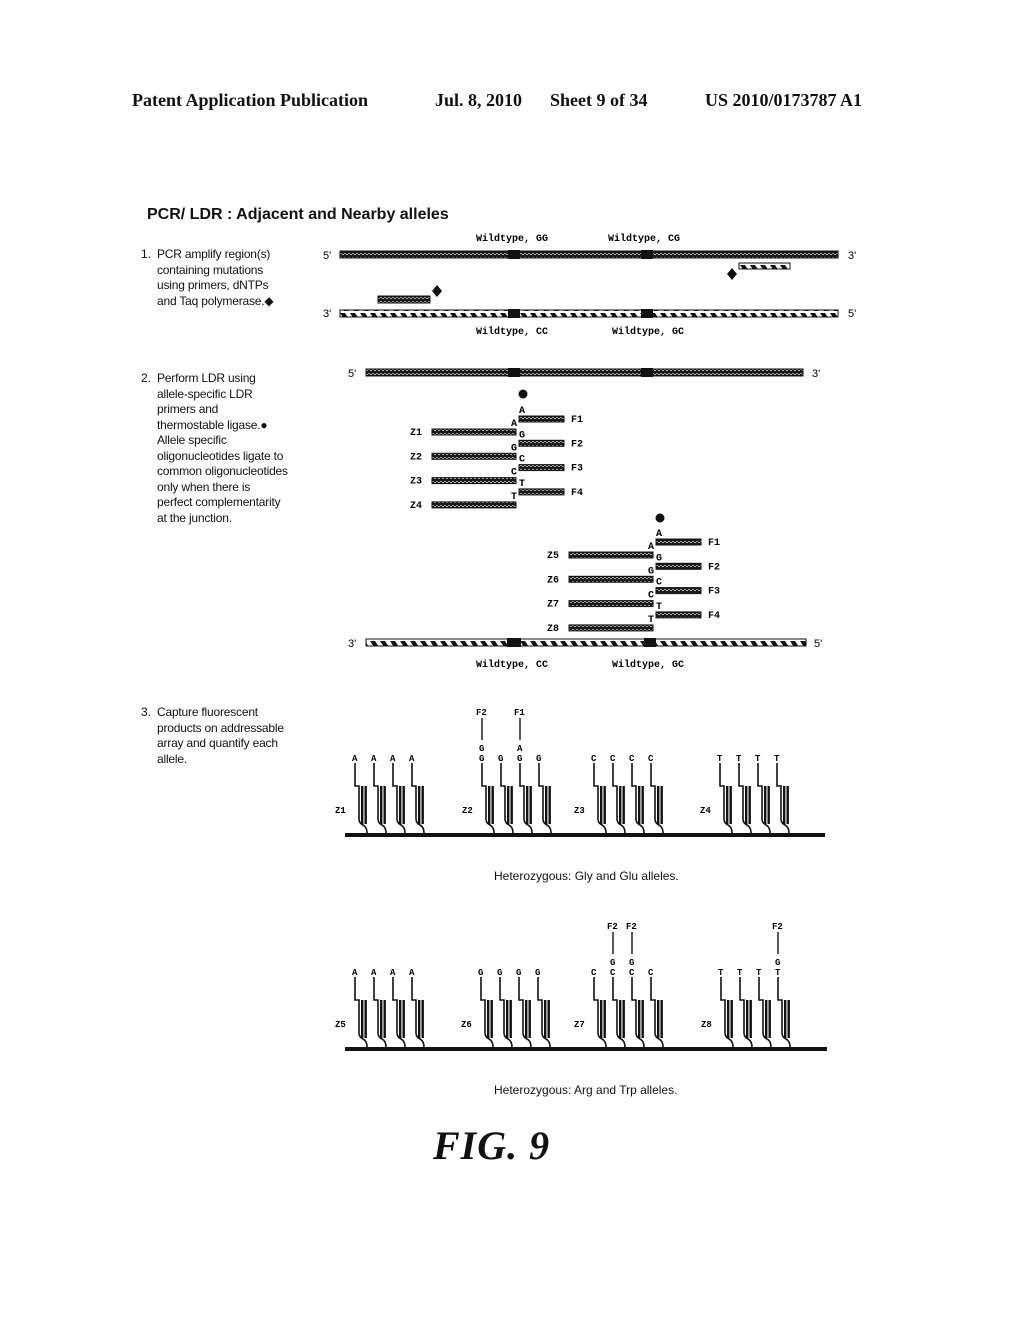  What do you see at coordinates (340, 1025) in the screenshot?
I see `zone-label: Z5` at bounding box center [340, 1025].